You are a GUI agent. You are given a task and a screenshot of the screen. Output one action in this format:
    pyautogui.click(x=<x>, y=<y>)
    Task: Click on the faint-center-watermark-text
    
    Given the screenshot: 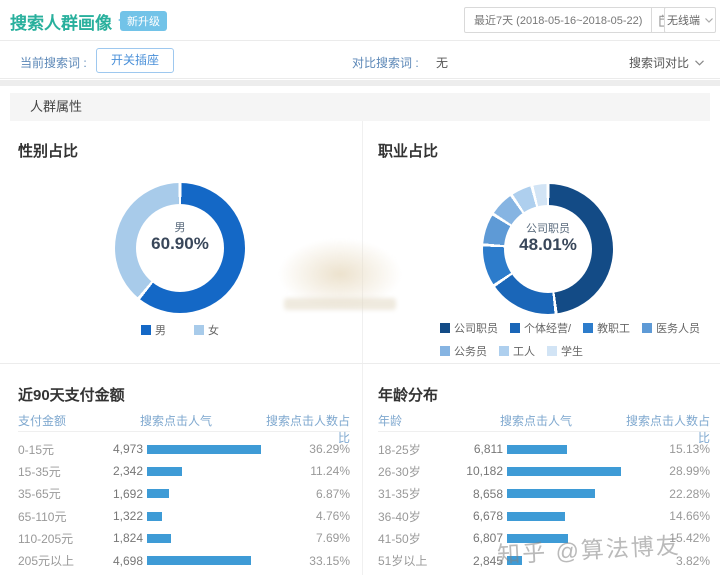 What is the action you would take?
    pyautogui.click(x=340, y=304)
    